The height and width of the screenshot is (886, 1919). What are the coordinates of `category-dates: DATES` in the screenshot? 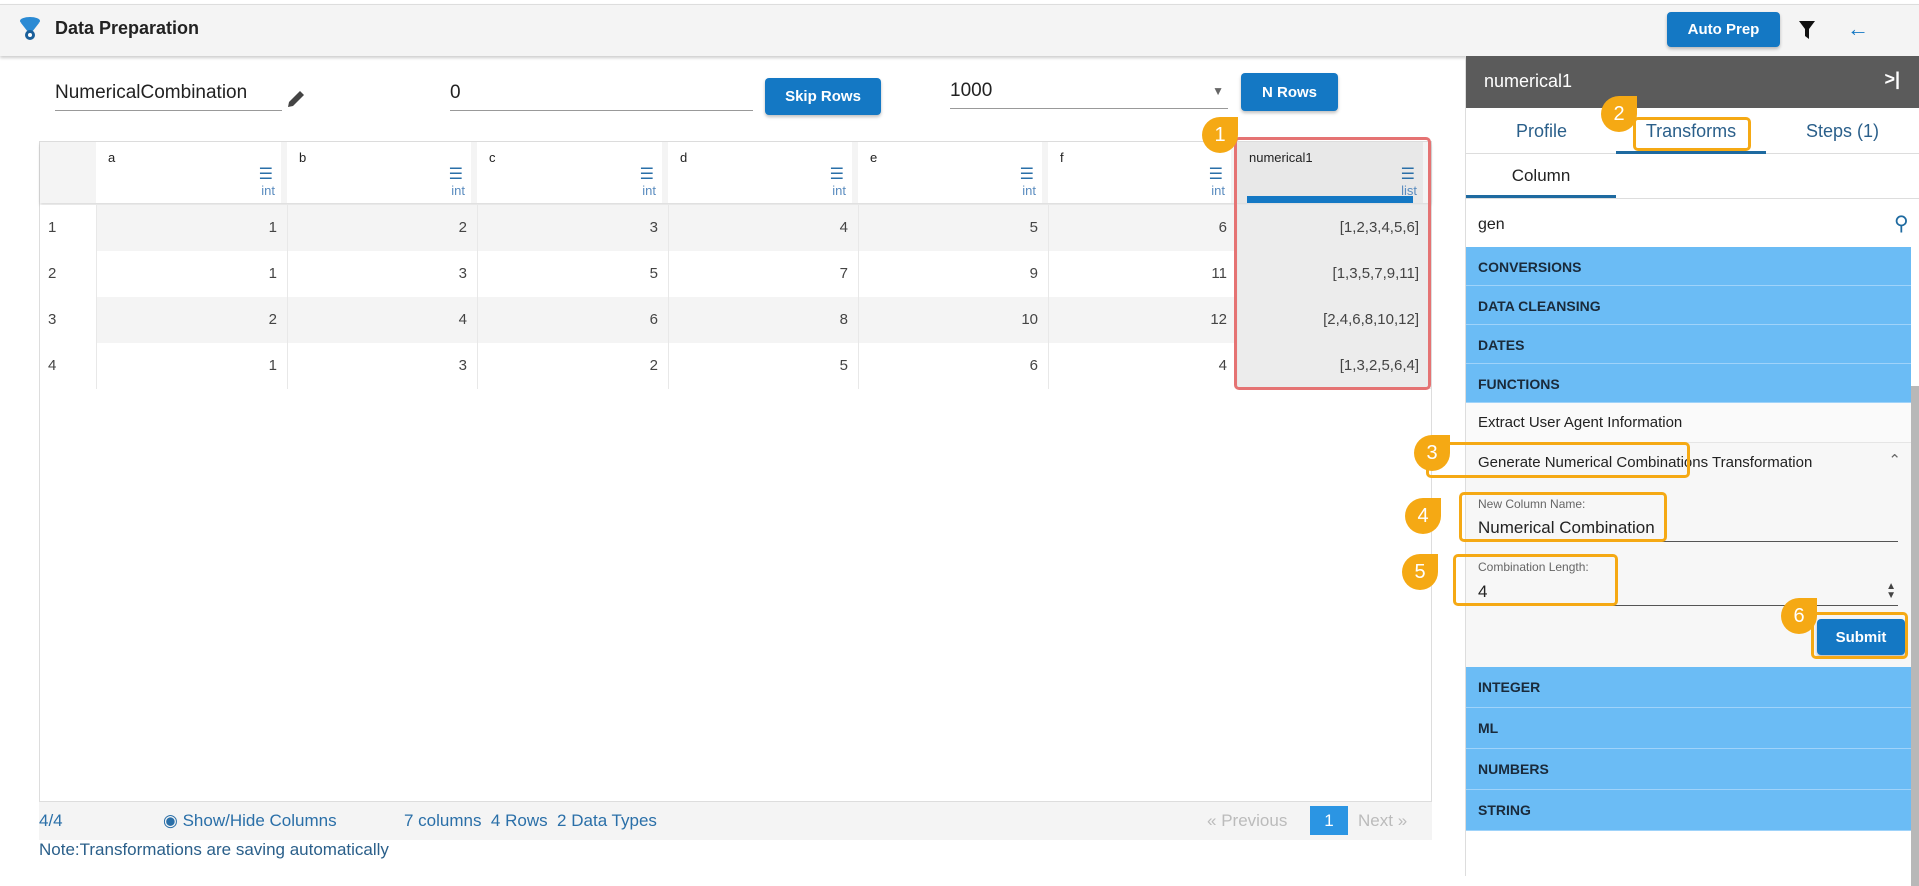 It's located at (1688, 344).